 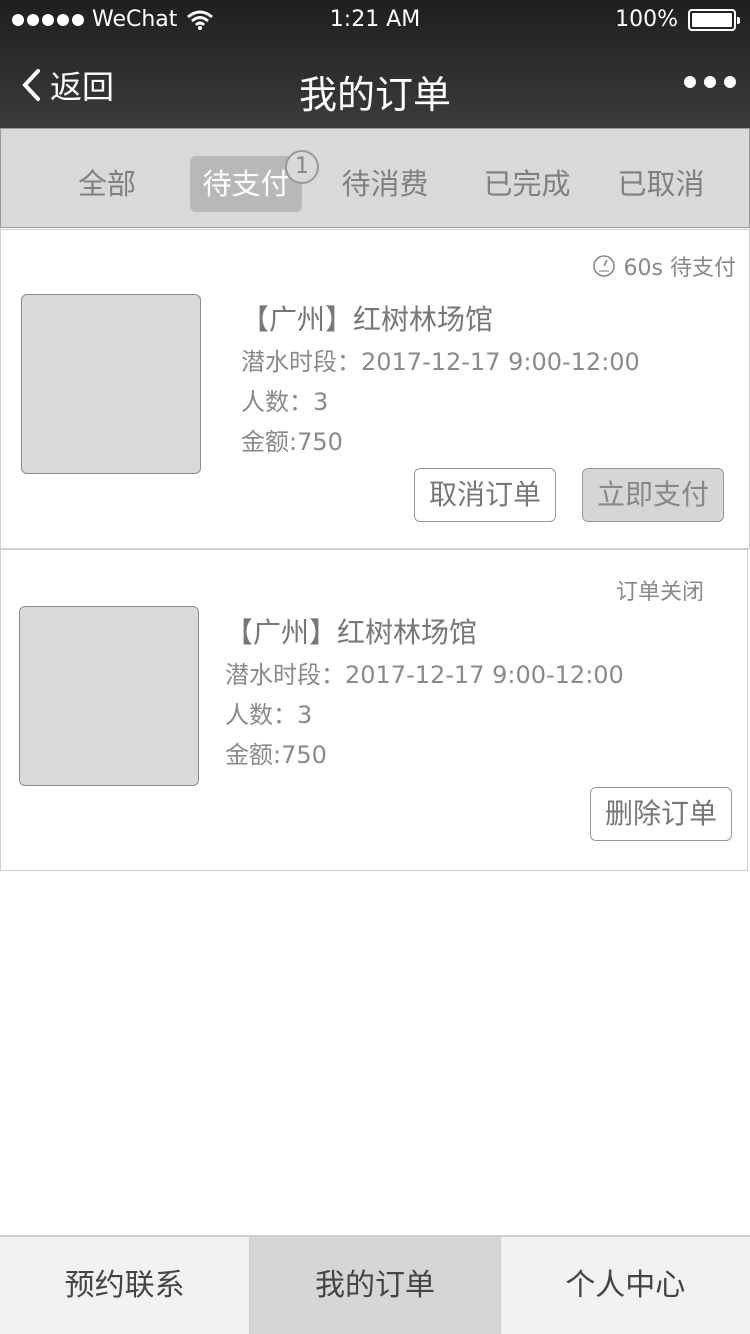 I want to click on more-button, so click(x=710, y=82).